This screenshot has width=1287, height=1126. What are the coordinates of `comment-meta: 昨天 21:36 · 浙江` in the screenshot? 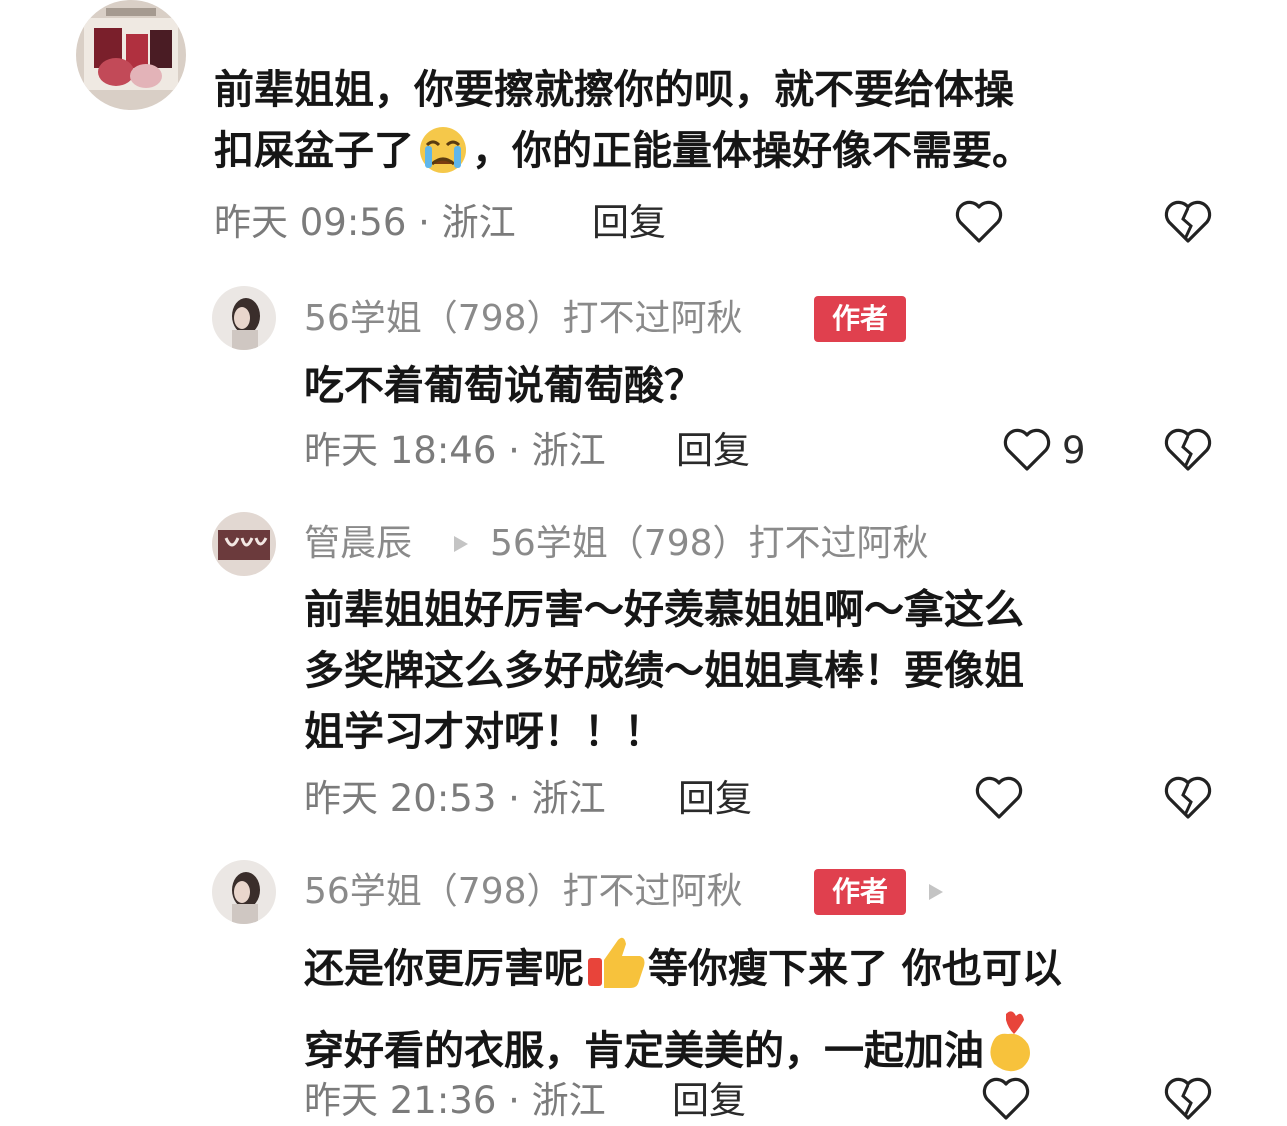 It's located at (455, 1100).